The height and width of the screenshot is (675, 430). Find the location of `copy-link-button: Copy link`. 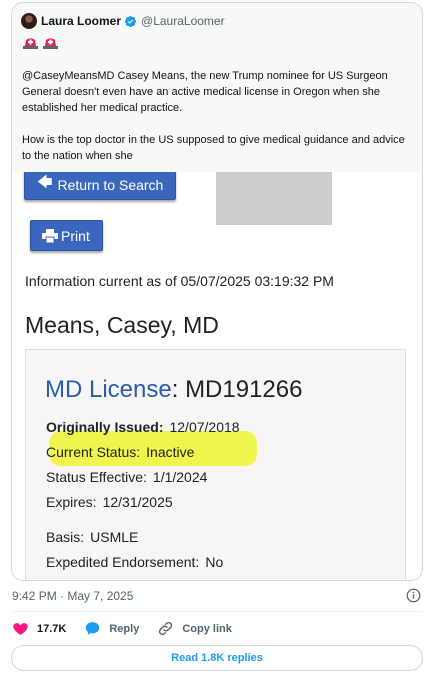

copy-link-button: Copy link is located at coordinates (194, 628).